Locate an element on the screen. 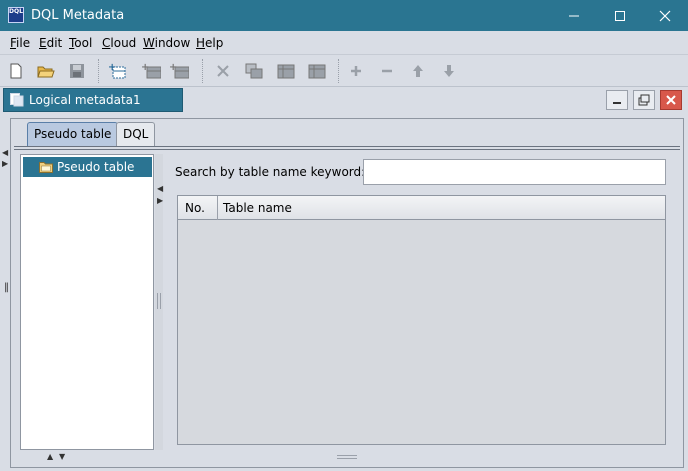 This screenshot has width=688, height=471. add-pseudo-table-icon: + is located at coordinates (117, 70).